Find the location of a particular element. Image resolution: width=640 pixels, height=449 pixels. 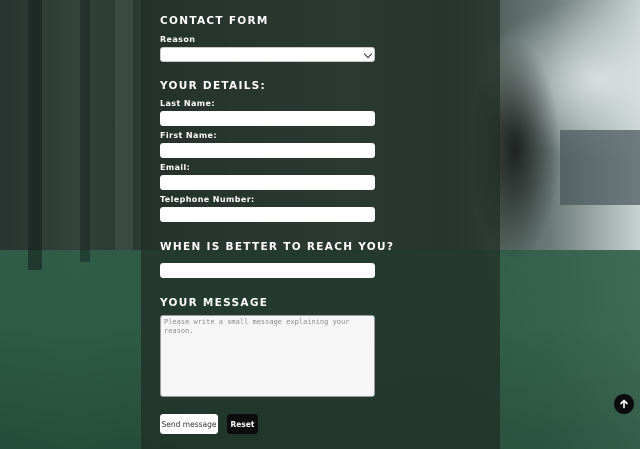

arrow-up-icon is located at coordinates (624, 404).